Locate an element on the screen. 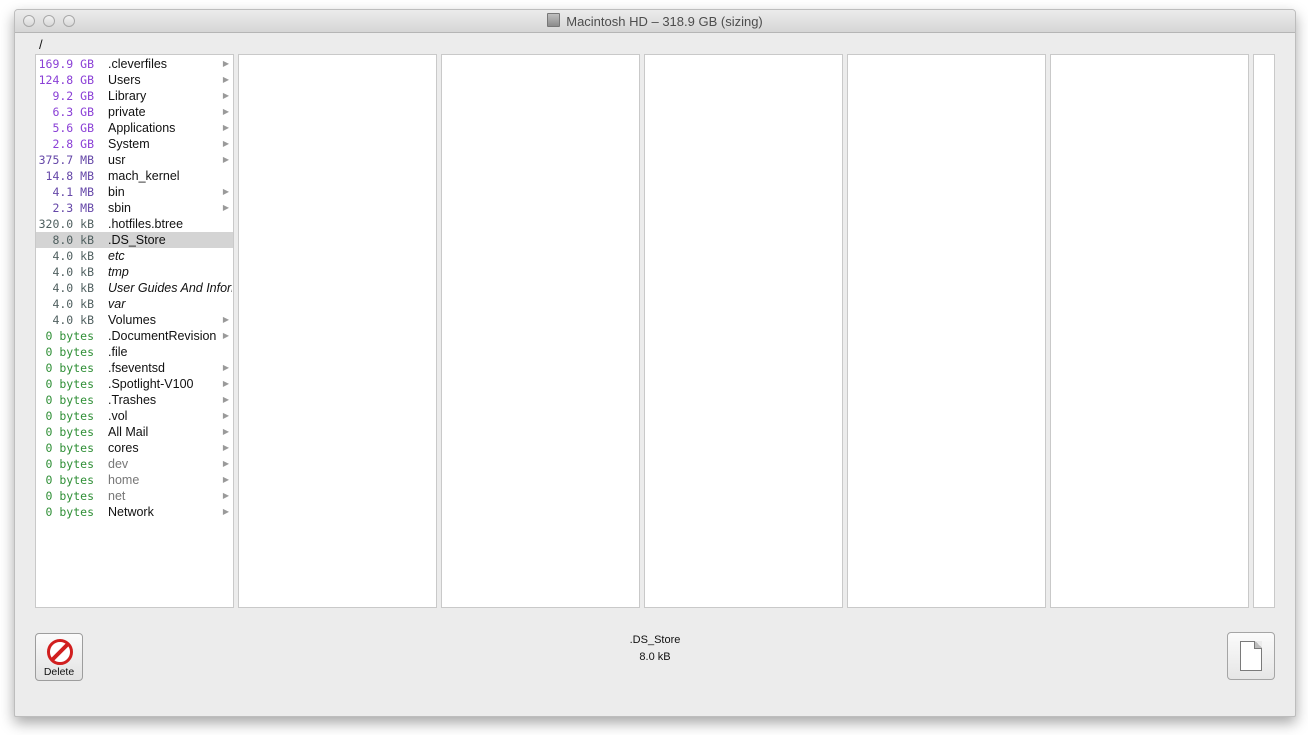  item-size: 5.6 GB is located at coordinates (73, 128).